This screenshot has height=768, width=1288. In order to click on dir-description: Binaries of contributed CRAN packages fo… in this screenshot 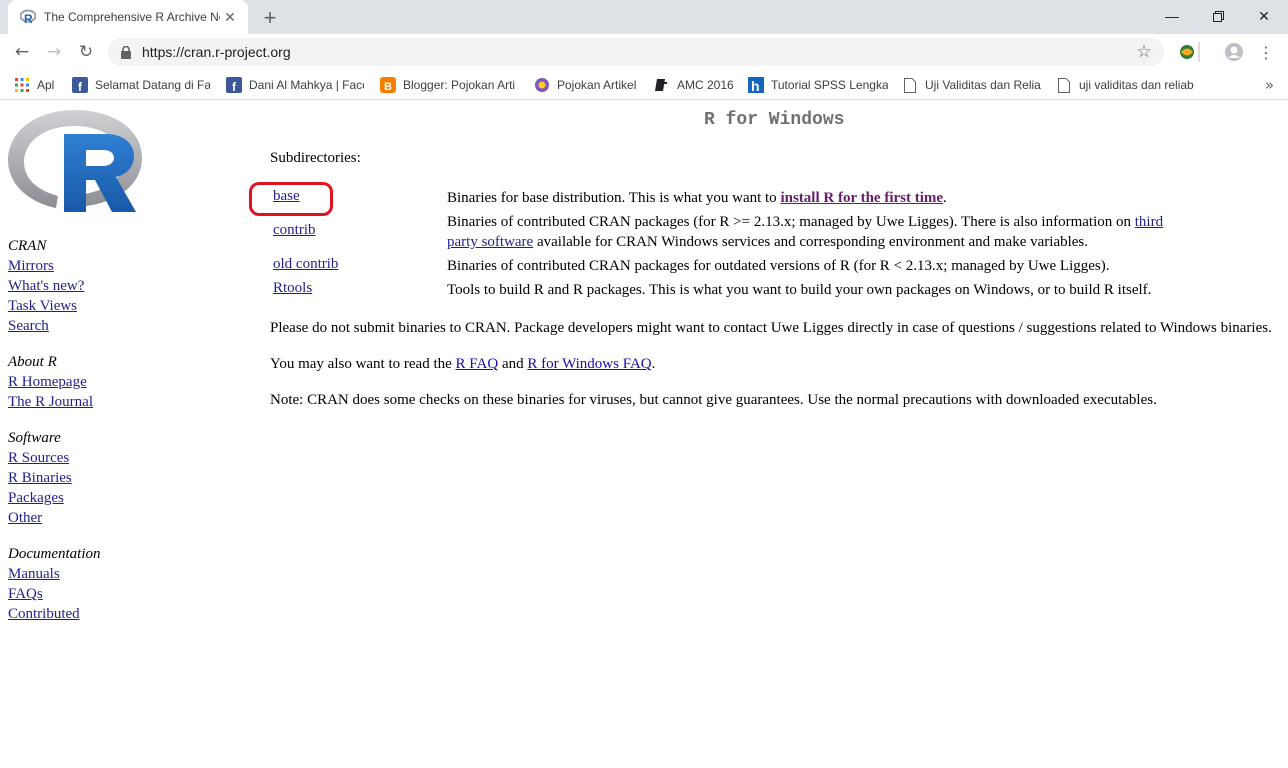, I will do `click(778, 266)`.